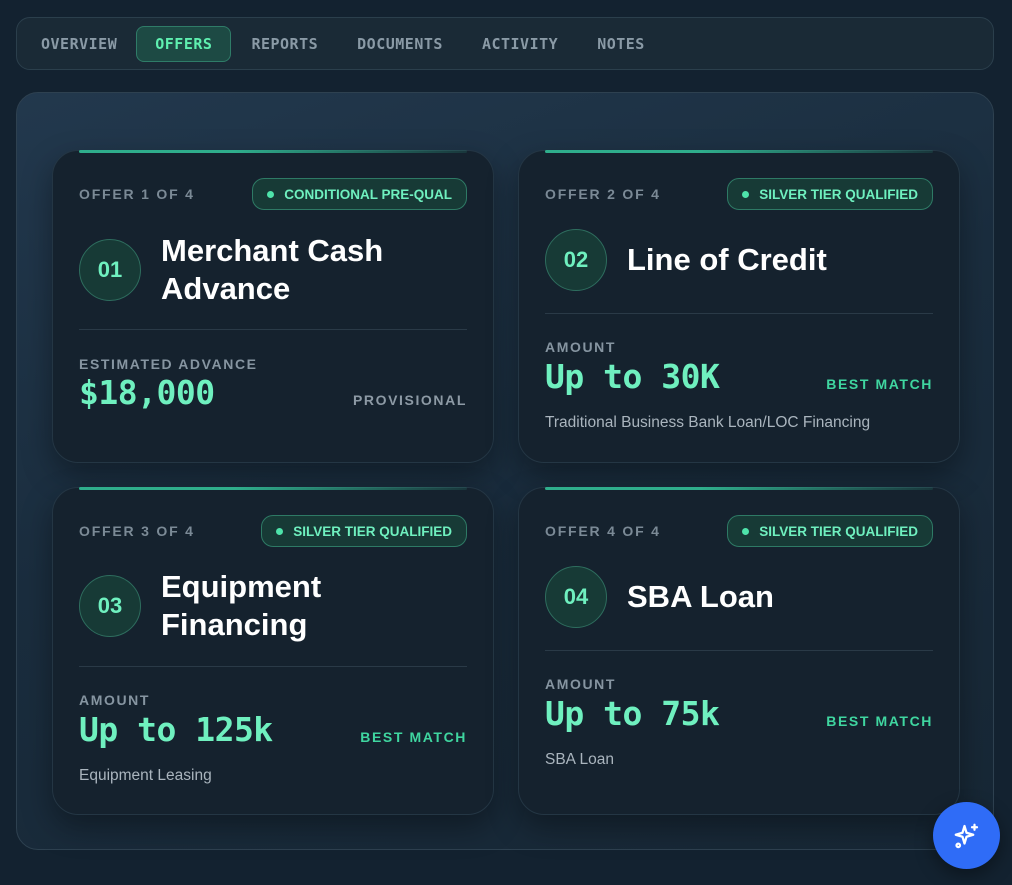 The width and height of the screenshot is (1012, 885). I want to click on offer-count: OFFER 1 OF 4, so click(137, 194).